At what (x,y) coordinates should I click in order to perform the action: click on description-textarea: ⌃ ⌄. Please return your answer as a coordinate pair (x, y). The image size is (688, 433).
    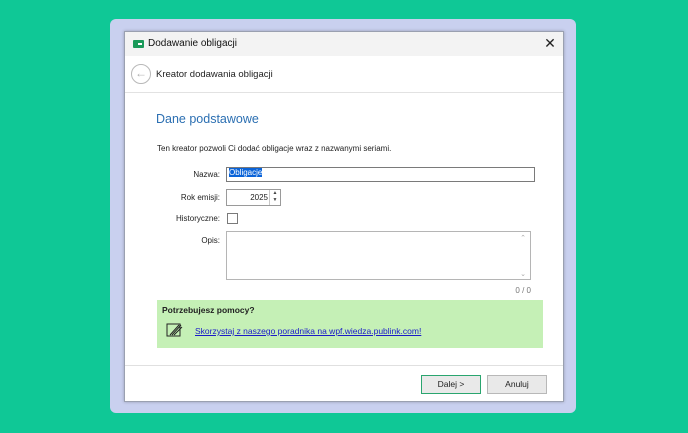
    Looking at the image, I should click on (378, 255).